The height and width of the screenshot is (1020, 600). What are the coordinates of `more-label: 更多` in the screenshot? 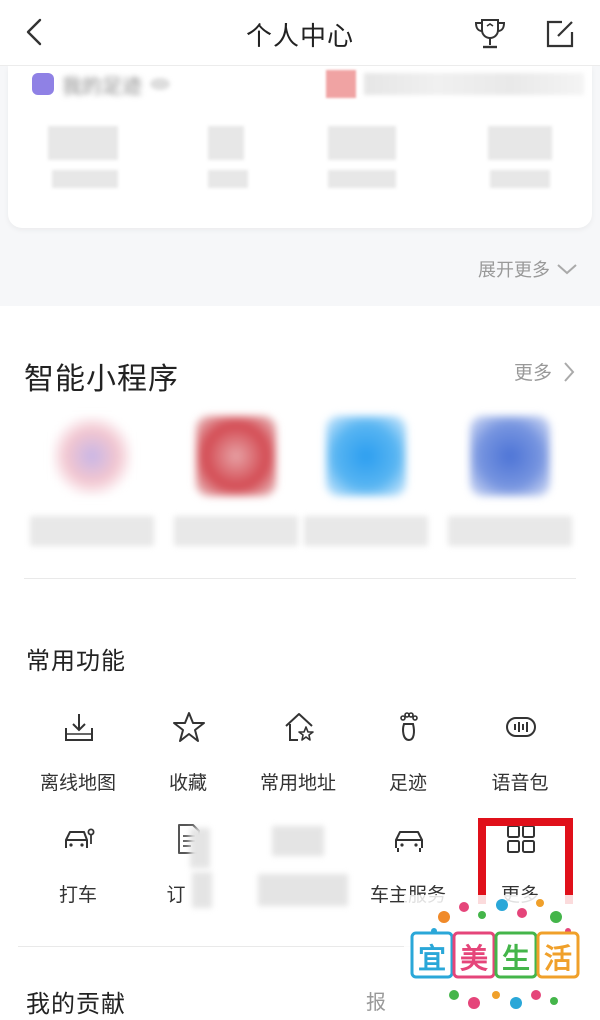 It's located at (532, 373).